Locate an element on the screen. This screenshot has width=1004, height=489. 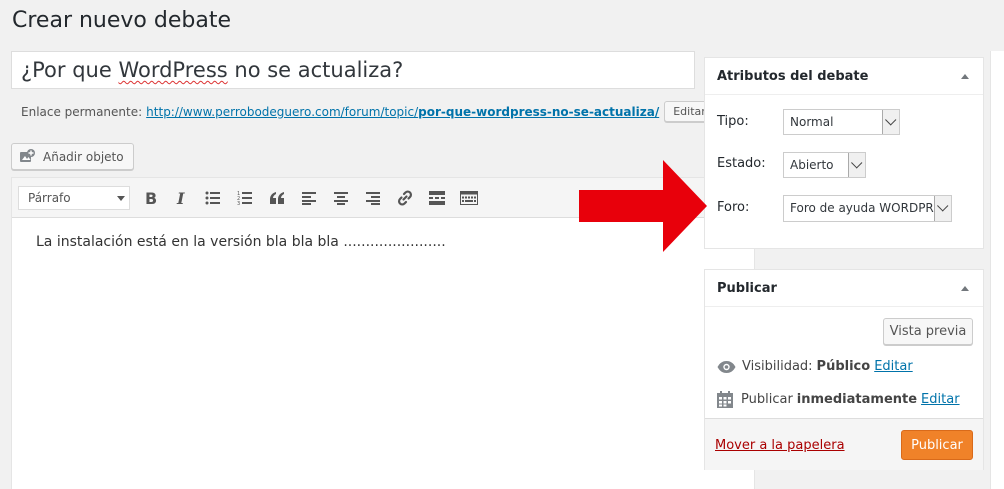
link-icon is located at coordinates (405, 198).